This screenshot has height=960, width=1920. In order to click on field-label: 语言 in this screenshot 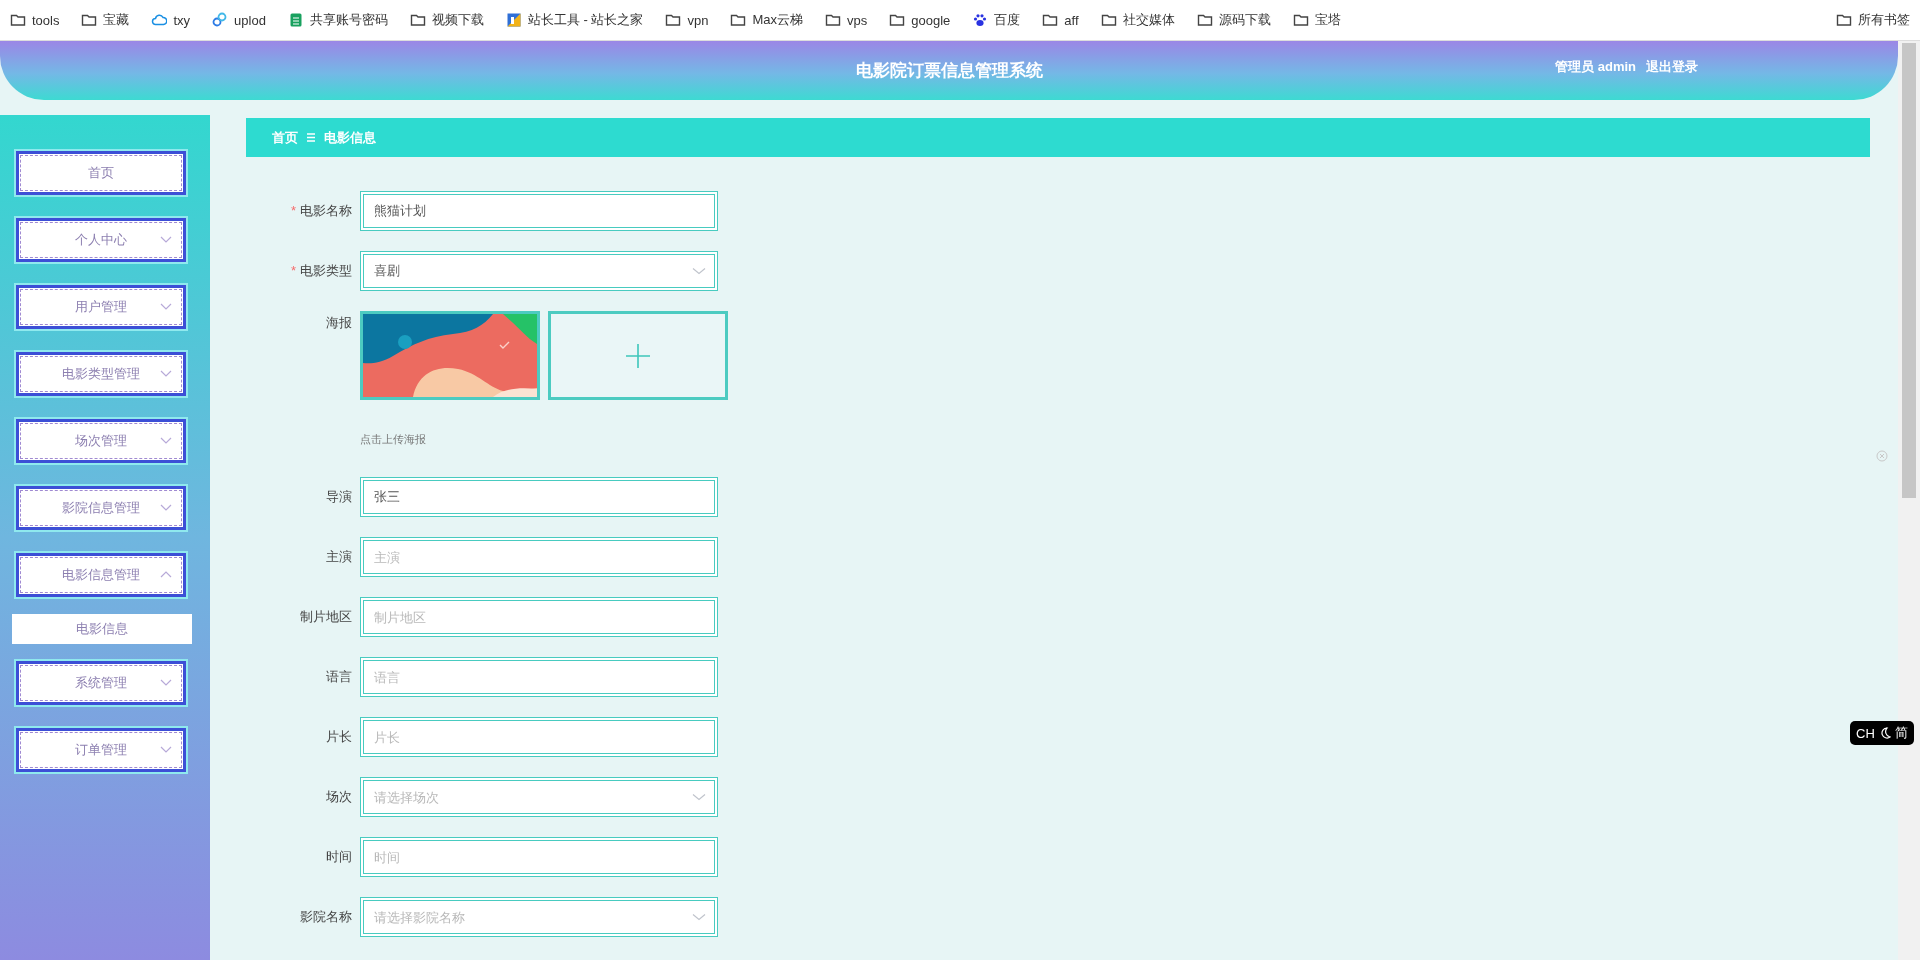, I will do `click(339, 677)`.